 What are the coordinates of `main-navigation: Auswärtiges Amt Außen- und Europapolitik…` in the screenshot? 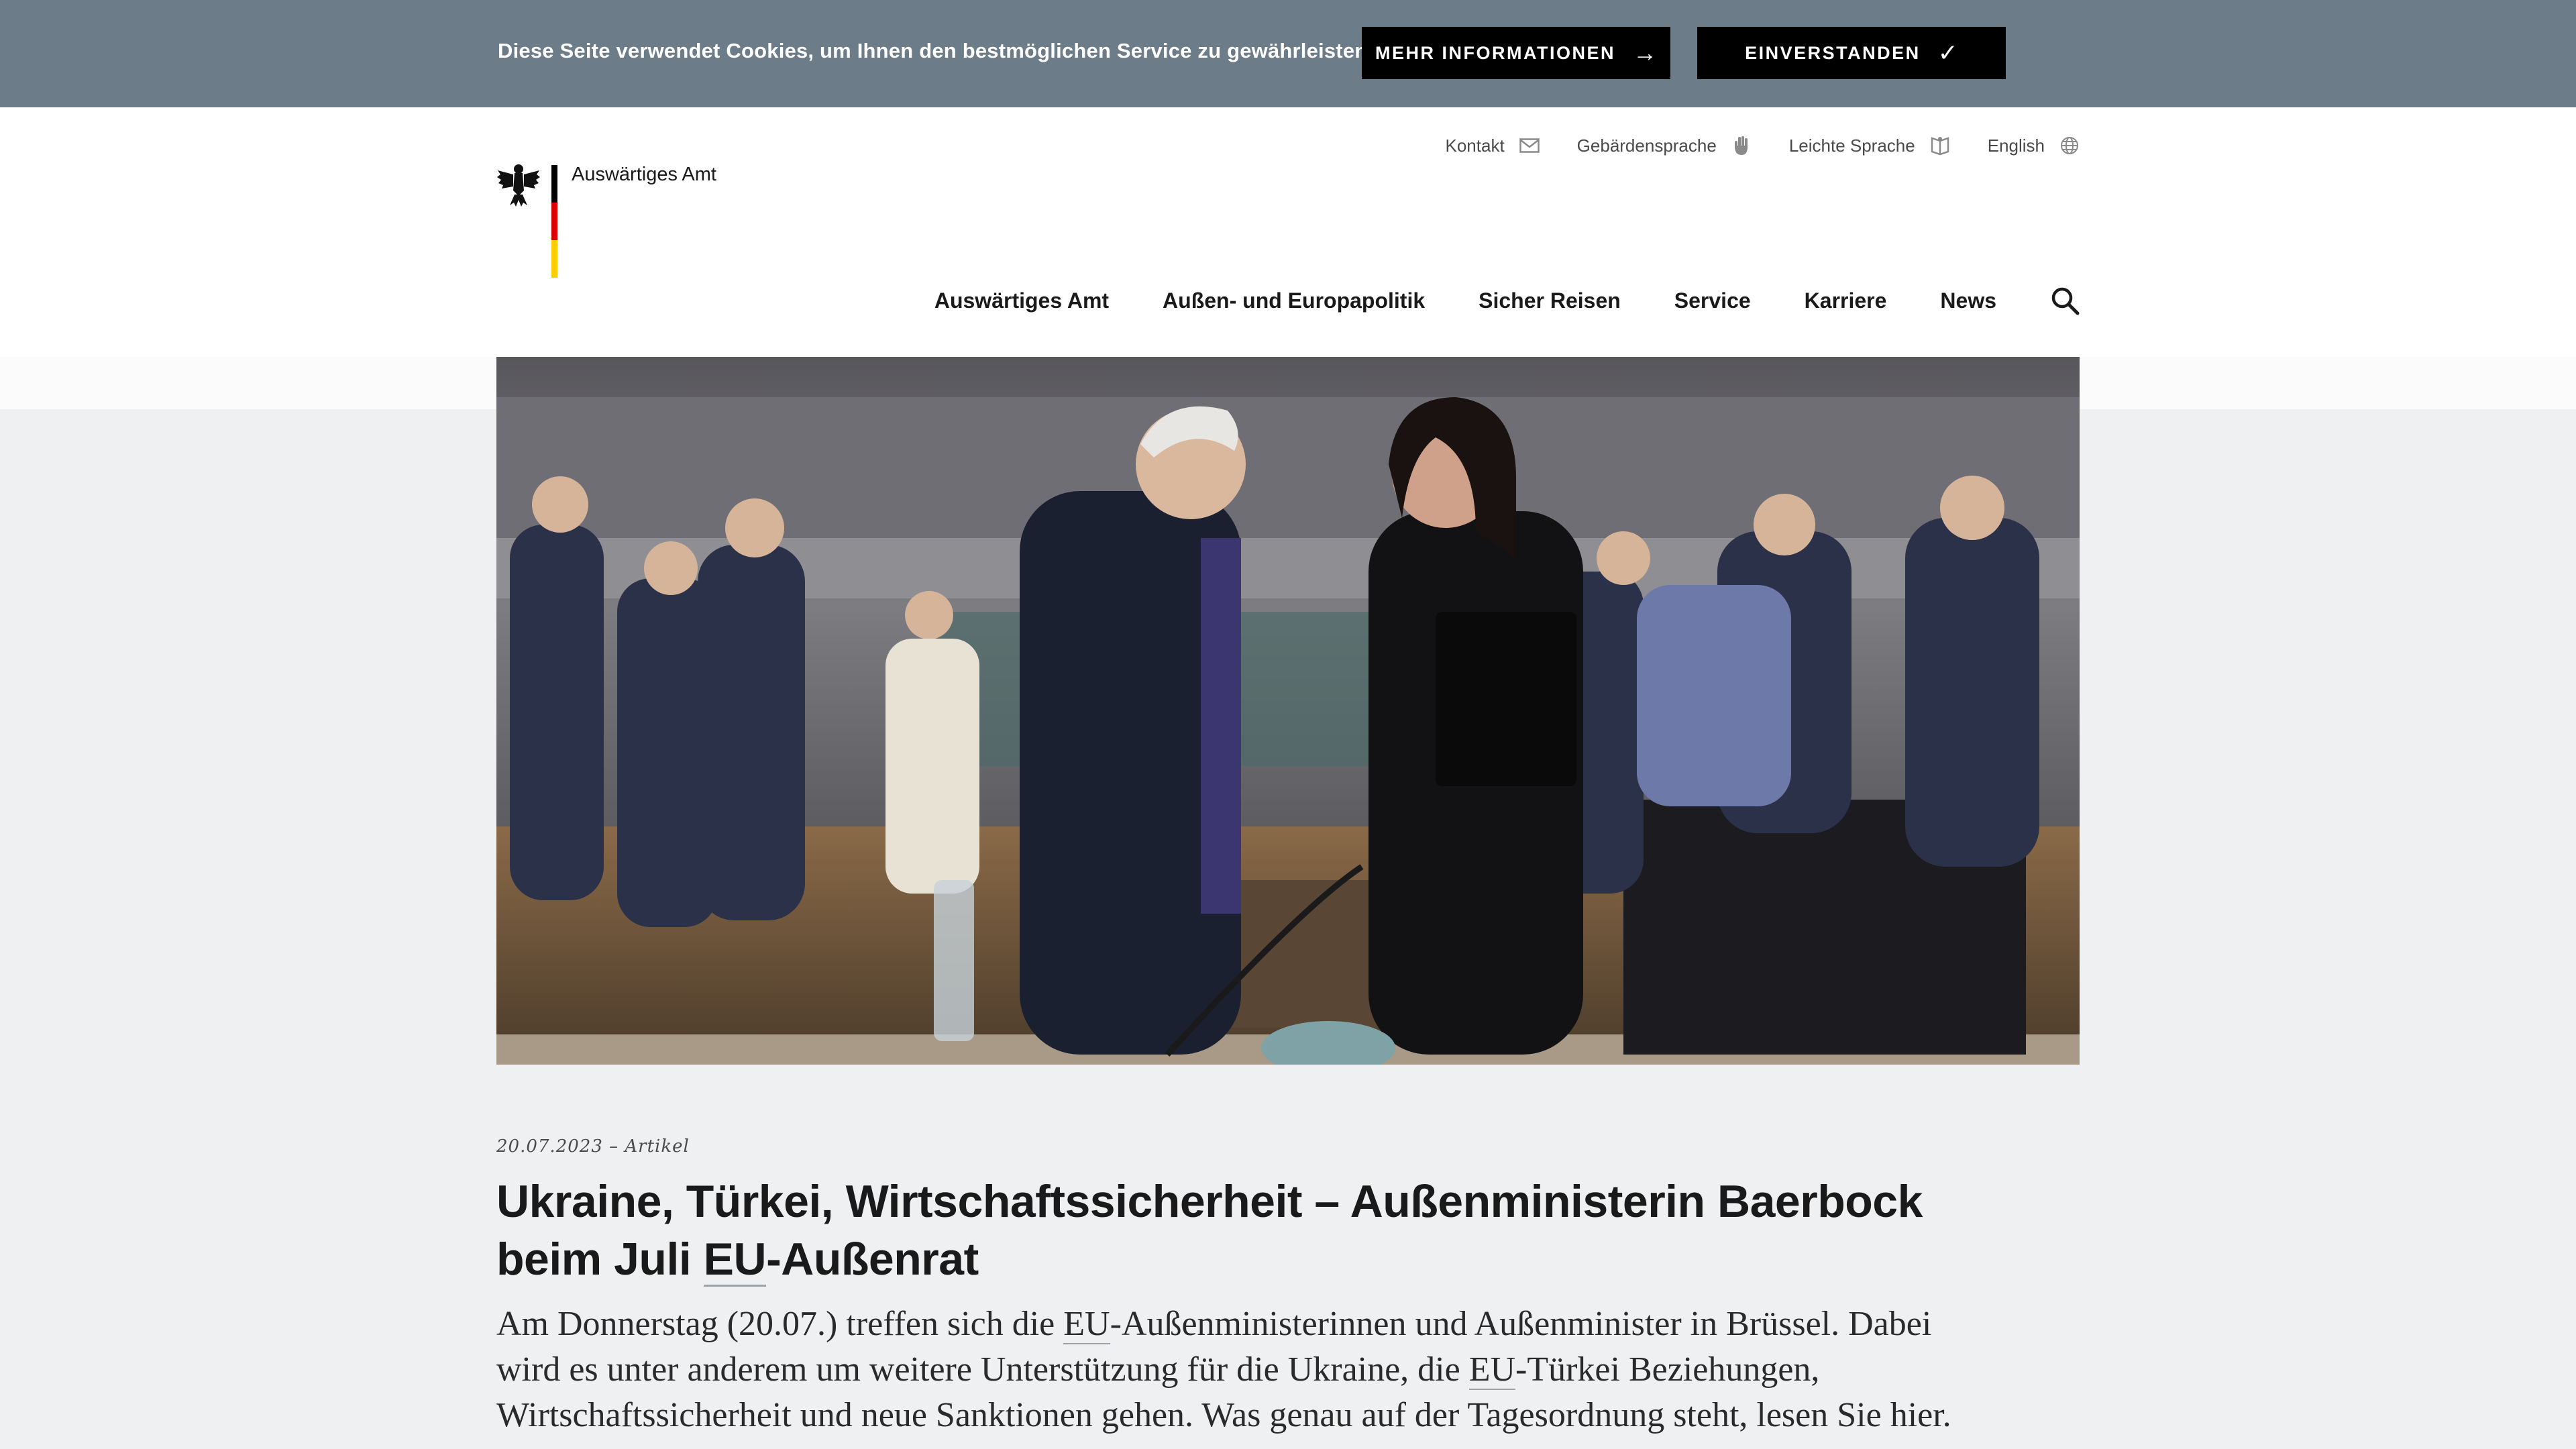 It's located at (1507, 300).